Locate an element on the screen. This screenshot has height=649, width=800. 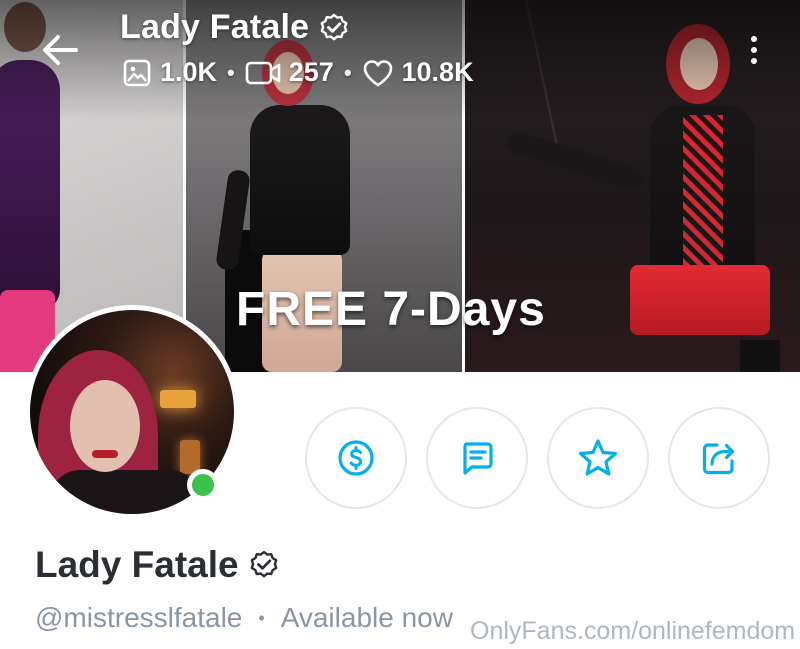
star-icon is located at coordinates (598, 457).